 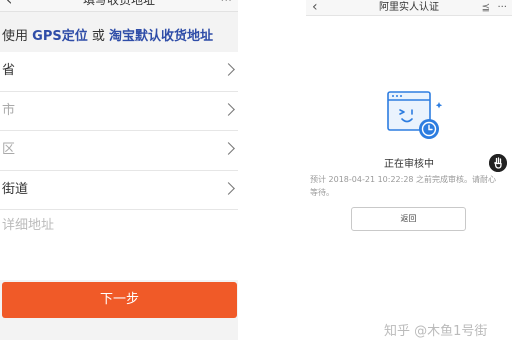 What do you see at coordinates (403, 186) in the screenshot?
I see `review-eta-description: 预计 2018-04-21 10:22:28 之前完成审核。请耐心等待。` at bounding box center [403, 186].